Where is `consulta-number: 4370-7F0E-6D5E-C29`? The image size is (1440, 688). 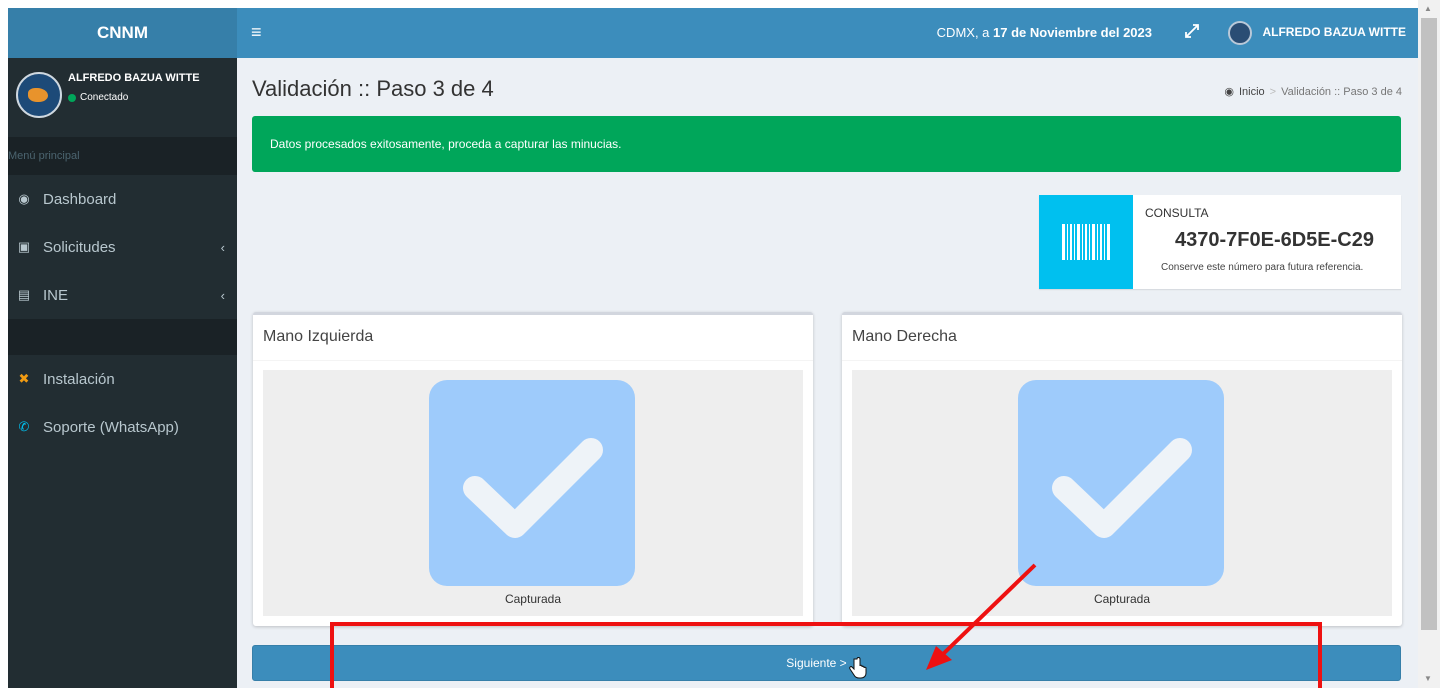
consulta-number: 4370-7F0E-6D5E-C29 is located at coordinates (1274, 240).